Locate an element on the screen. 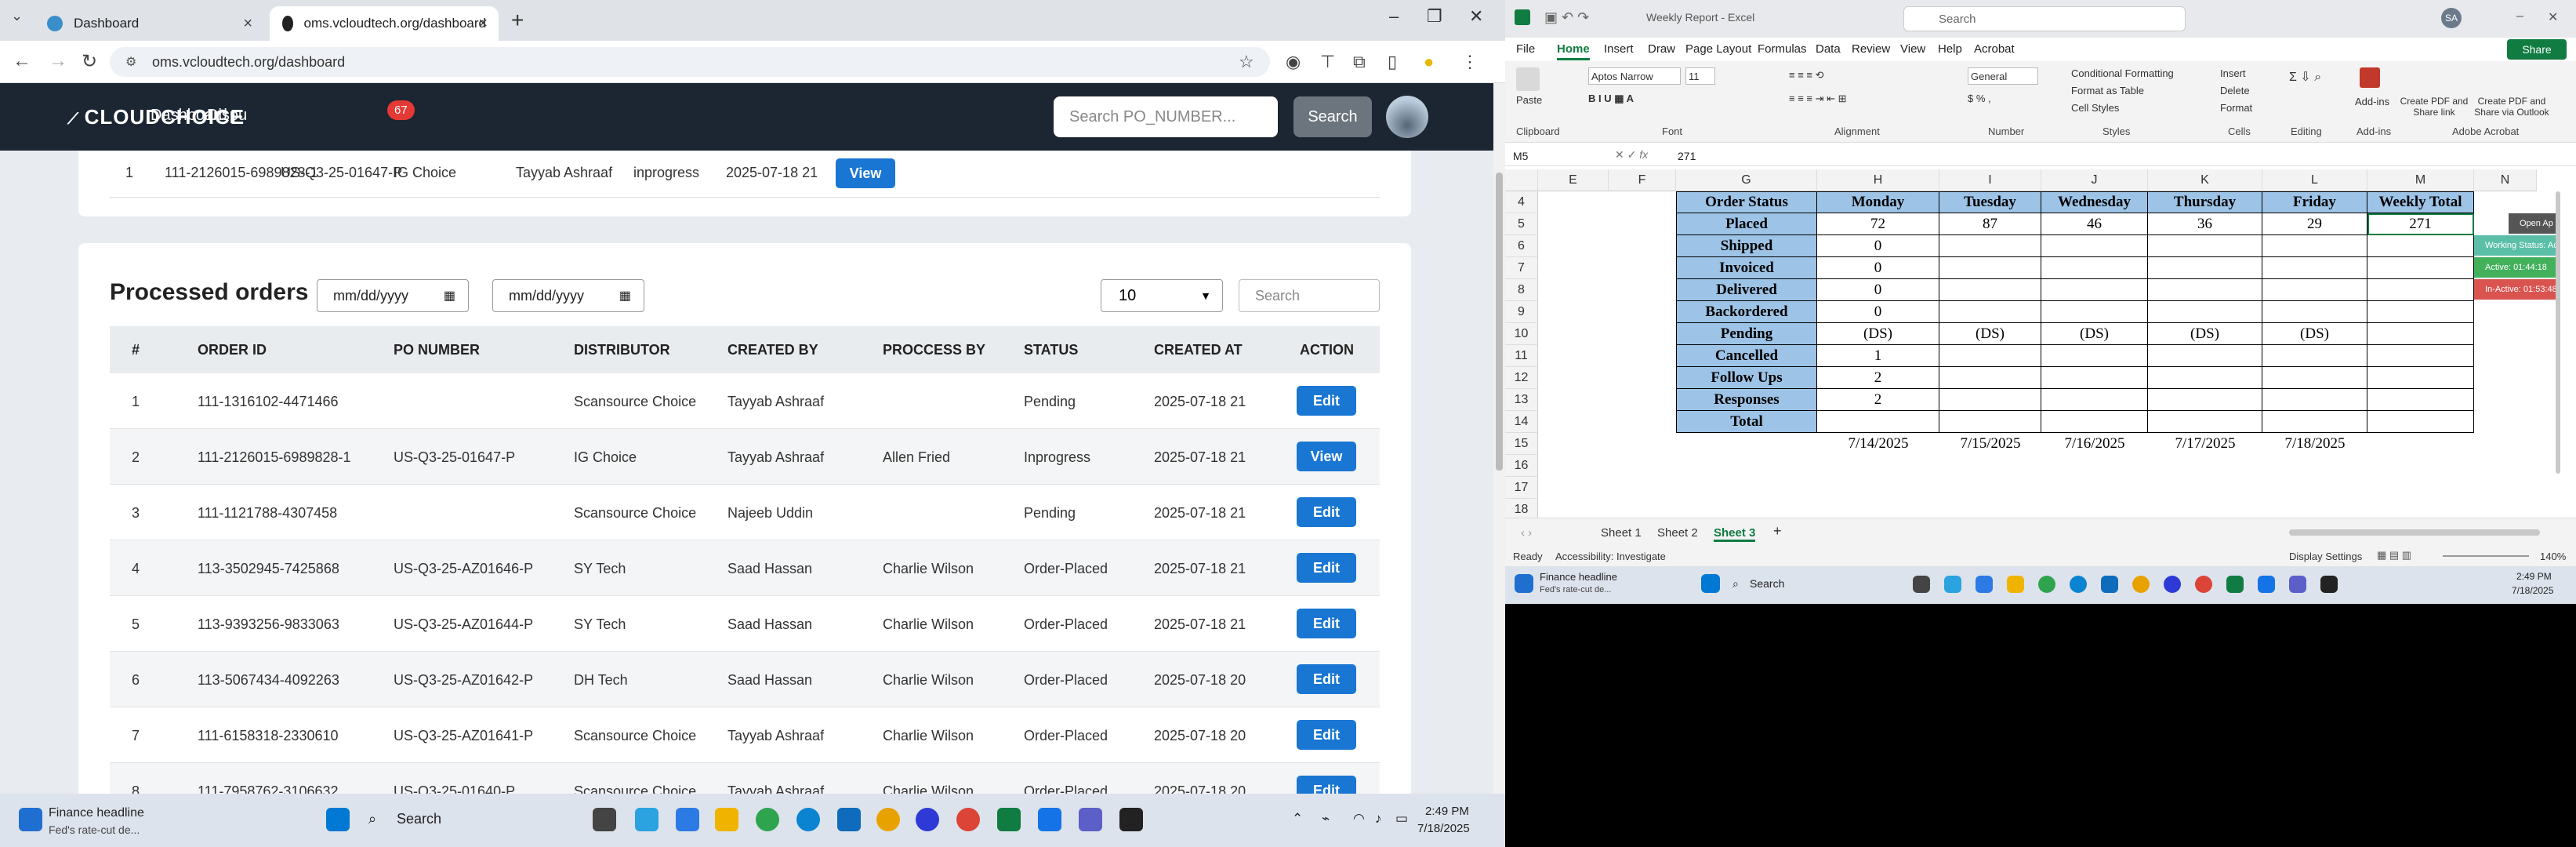 Image resolution: width=2576 pixels, height=847 pixels. view-button: View is located at coordinates (1326, 456).